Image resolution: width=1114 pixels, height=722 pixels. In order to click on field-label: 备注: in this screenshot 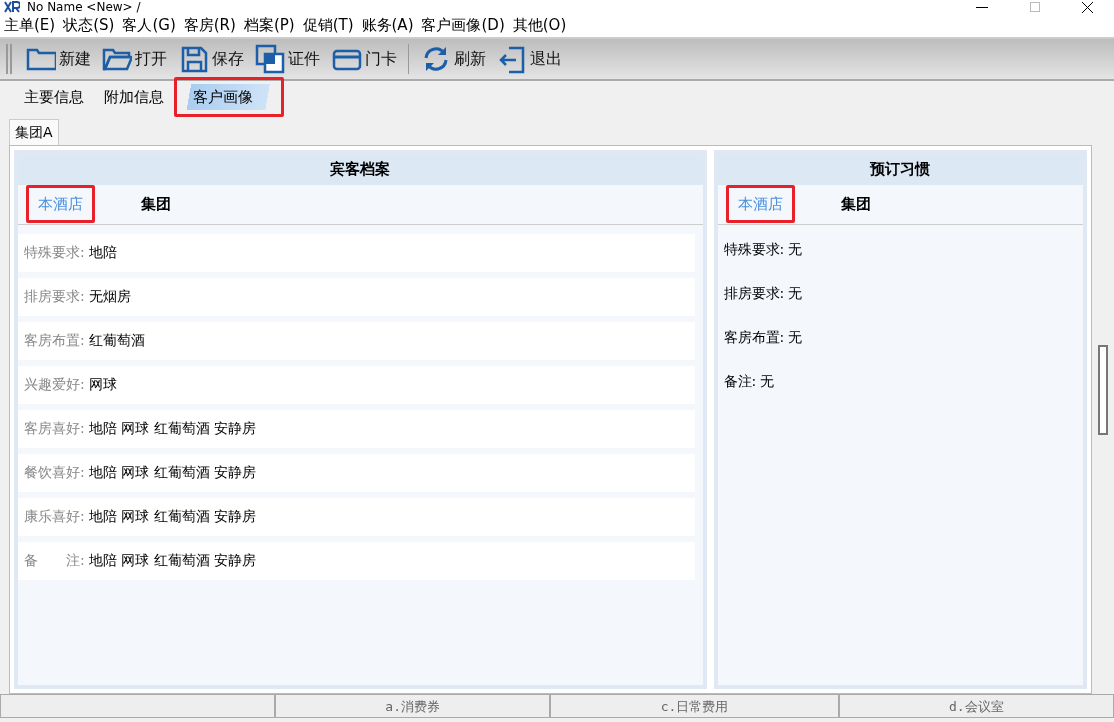, I will do `click(740, 381)`.